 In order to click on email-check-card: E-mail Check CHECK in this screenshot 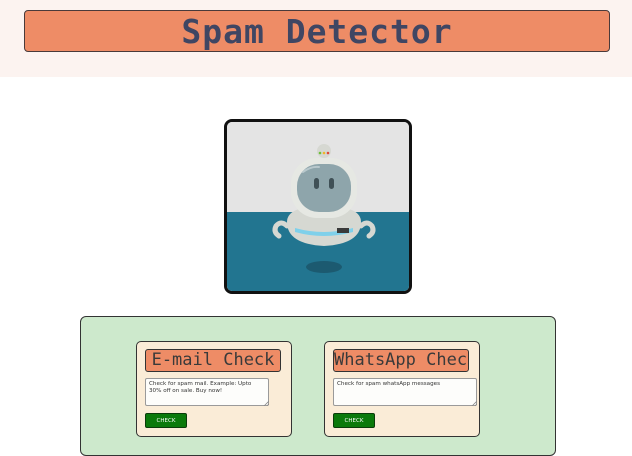, I will do `click(214, 389)`.